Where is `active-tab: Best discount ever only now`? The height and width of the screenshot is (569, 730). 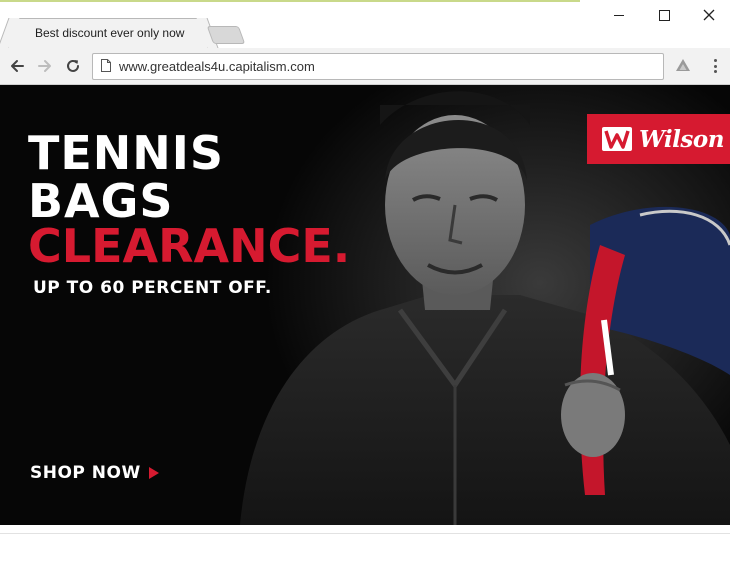
active-tab: Best discount ever only now is located at coordinates (108, 33).